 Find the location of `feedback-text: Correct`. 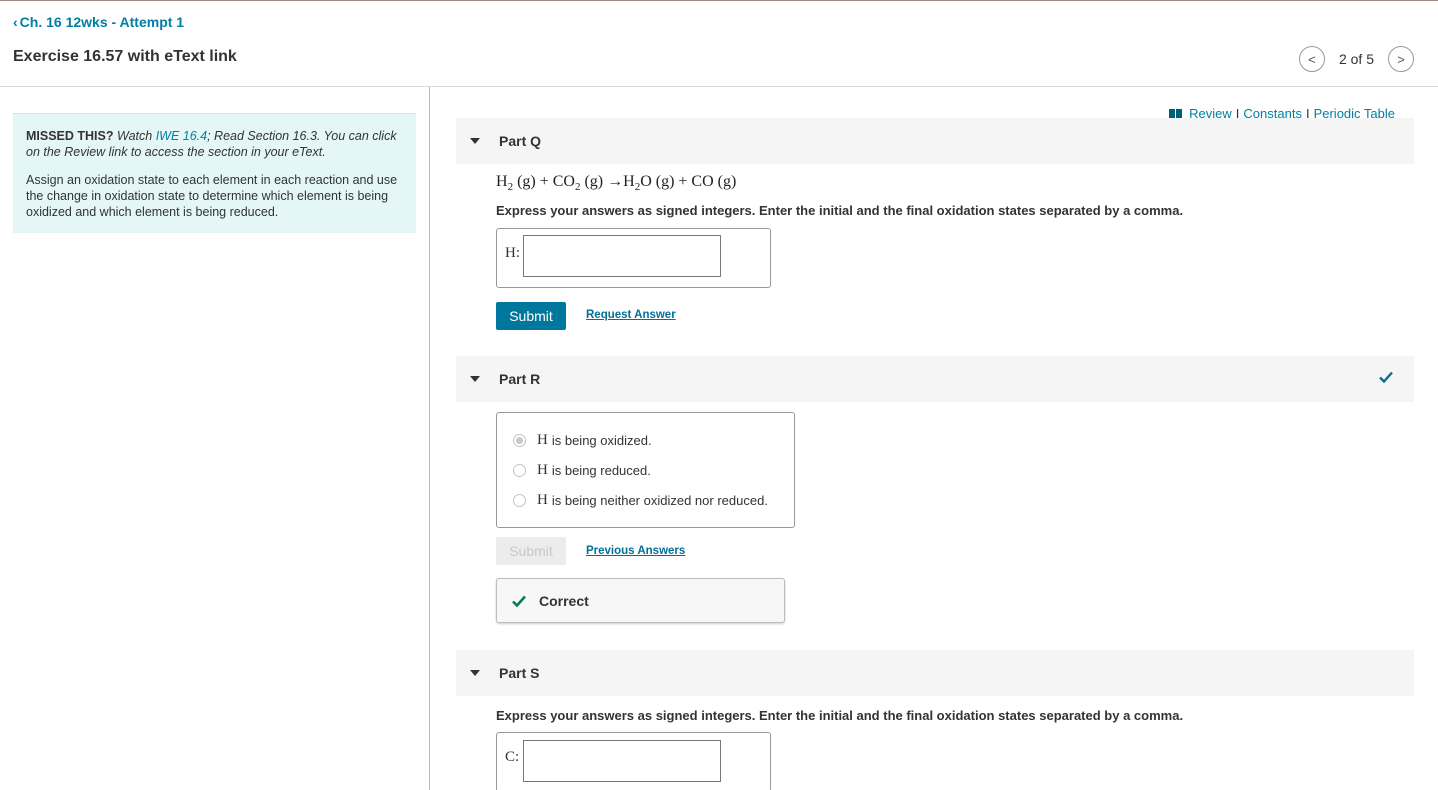

feedback-text: Correct is located at coordinates (564, 600).